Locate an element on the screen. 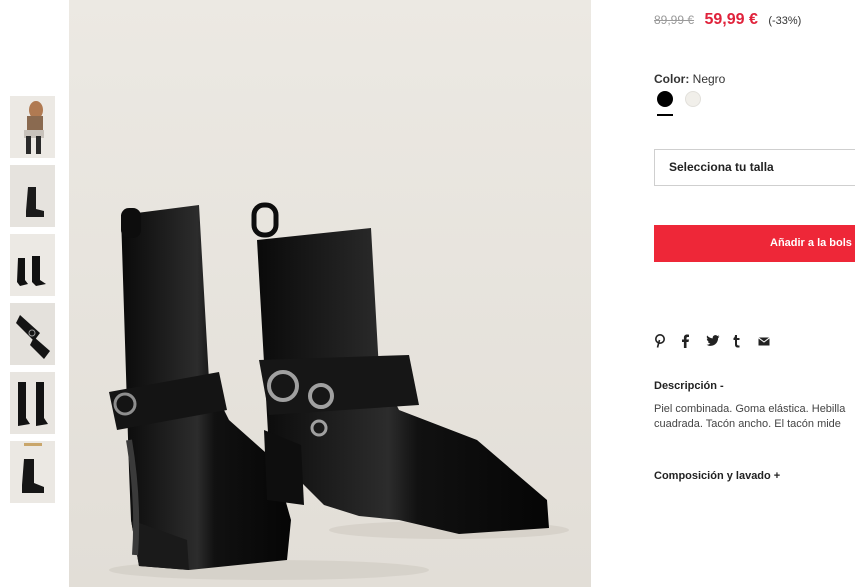  price-row: 89,99 € 59,99 € (-33%) is located at coordinates (727, 20).